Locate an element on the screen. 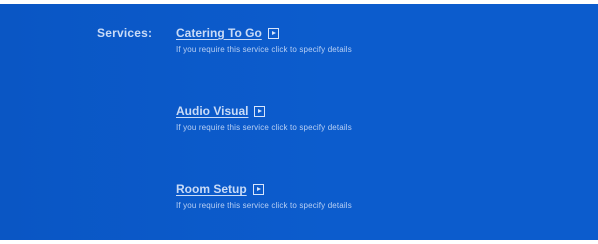  service-link-catering: Catering To Go is located at coordinates (219, 33).